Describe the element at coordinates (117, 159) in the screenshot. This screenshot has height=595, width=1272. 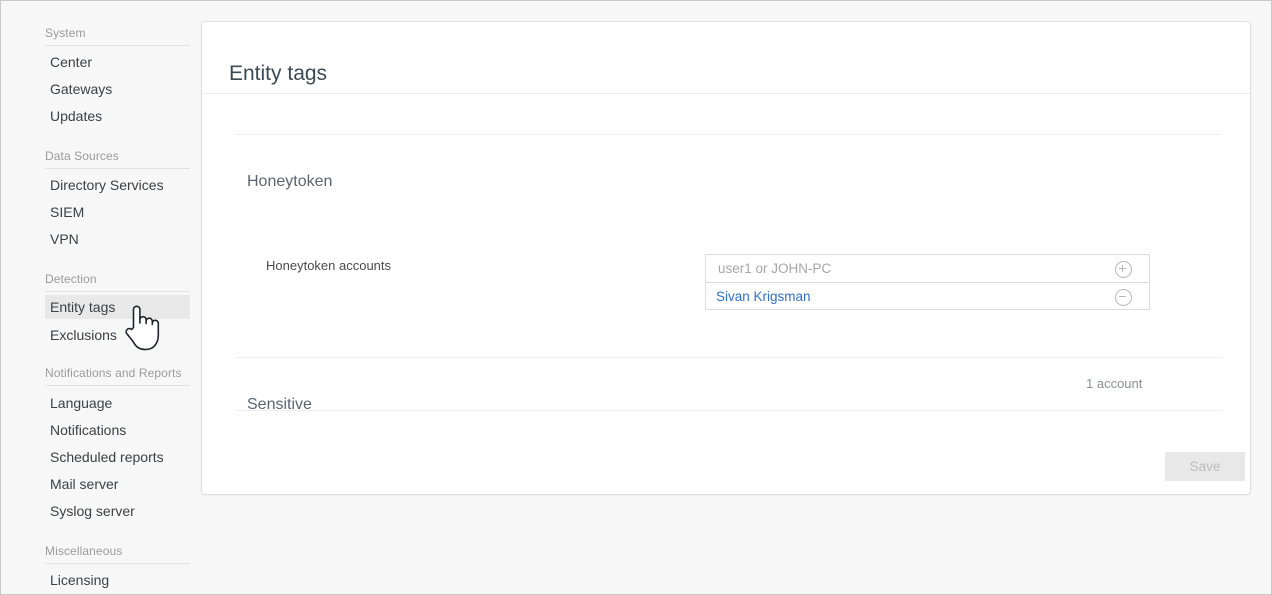
I see `nav-group-header-data-sources: Data Sources` at that location.